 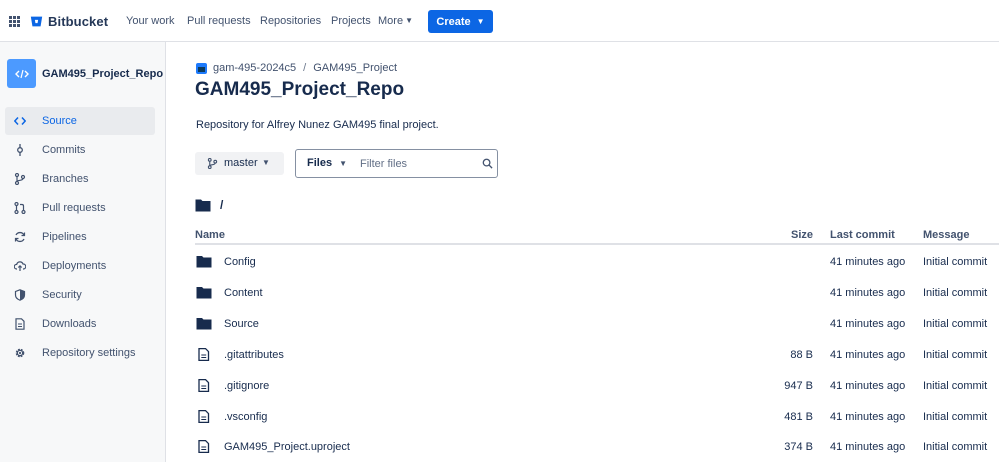 What do you see at coordinates (597, 323) in the screenshot?
I see `table-row: Source 41 minutes ago Initial commit` at bounding box center [597, 323].